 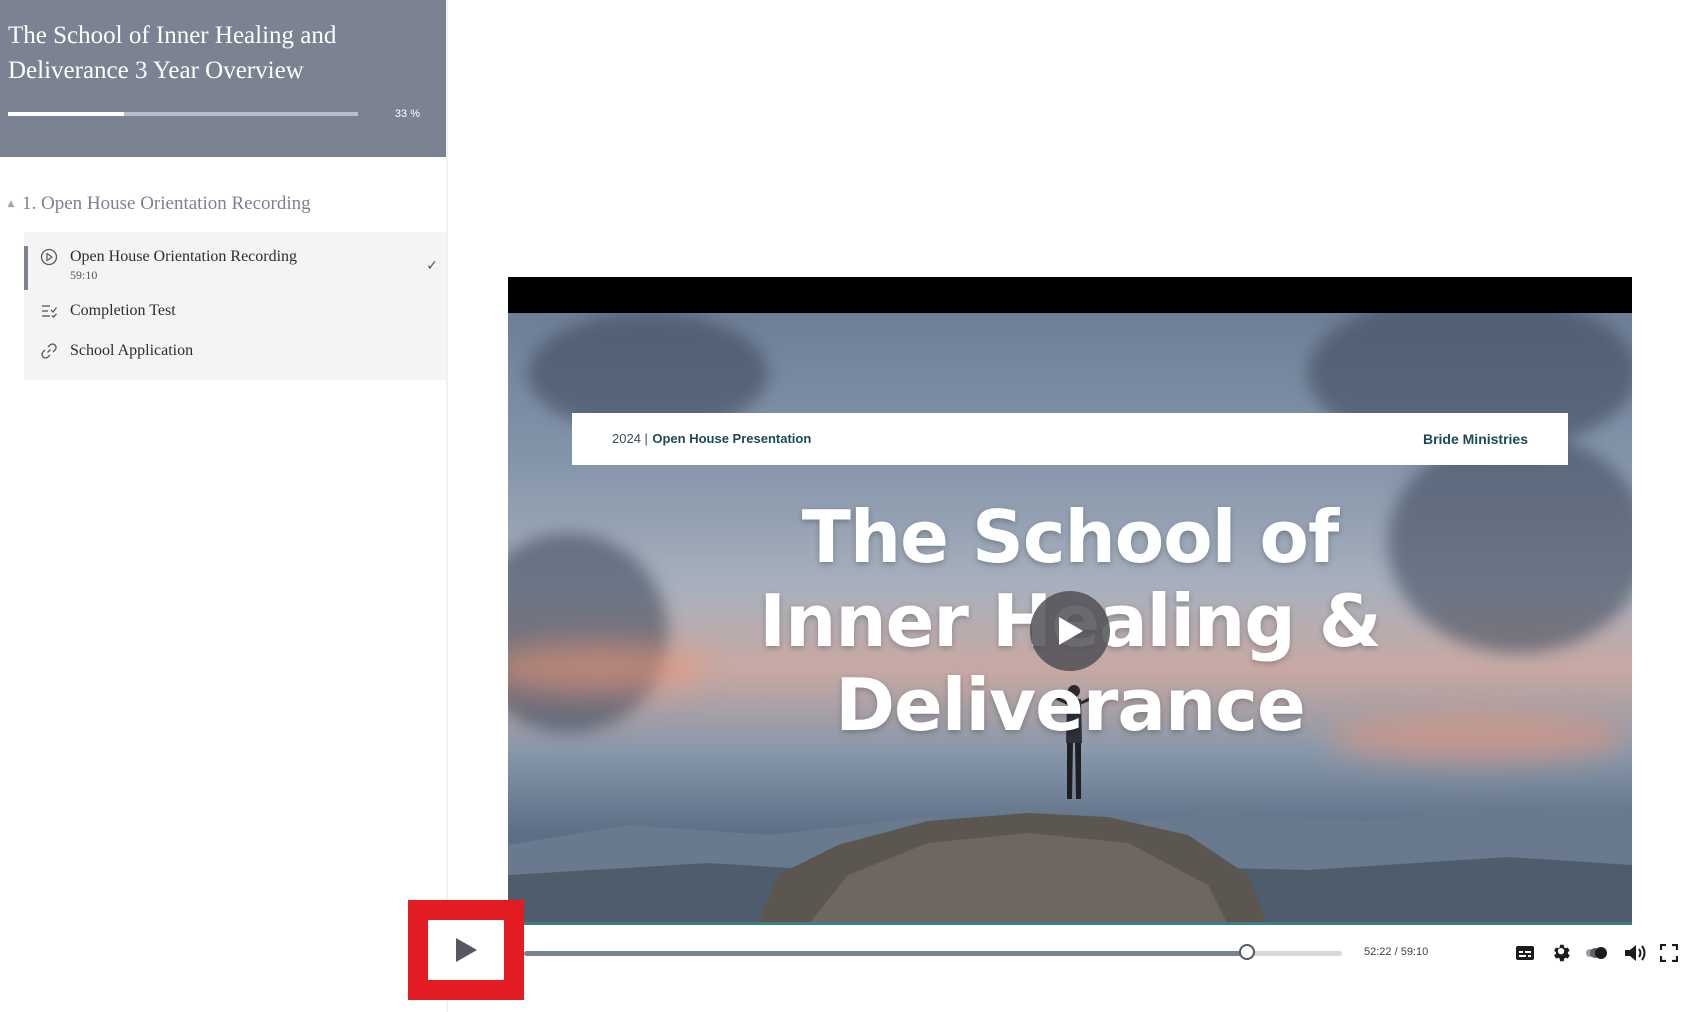 I want to click on player-controls: 52:22 / 59:10, so click(x=1045, y=952).